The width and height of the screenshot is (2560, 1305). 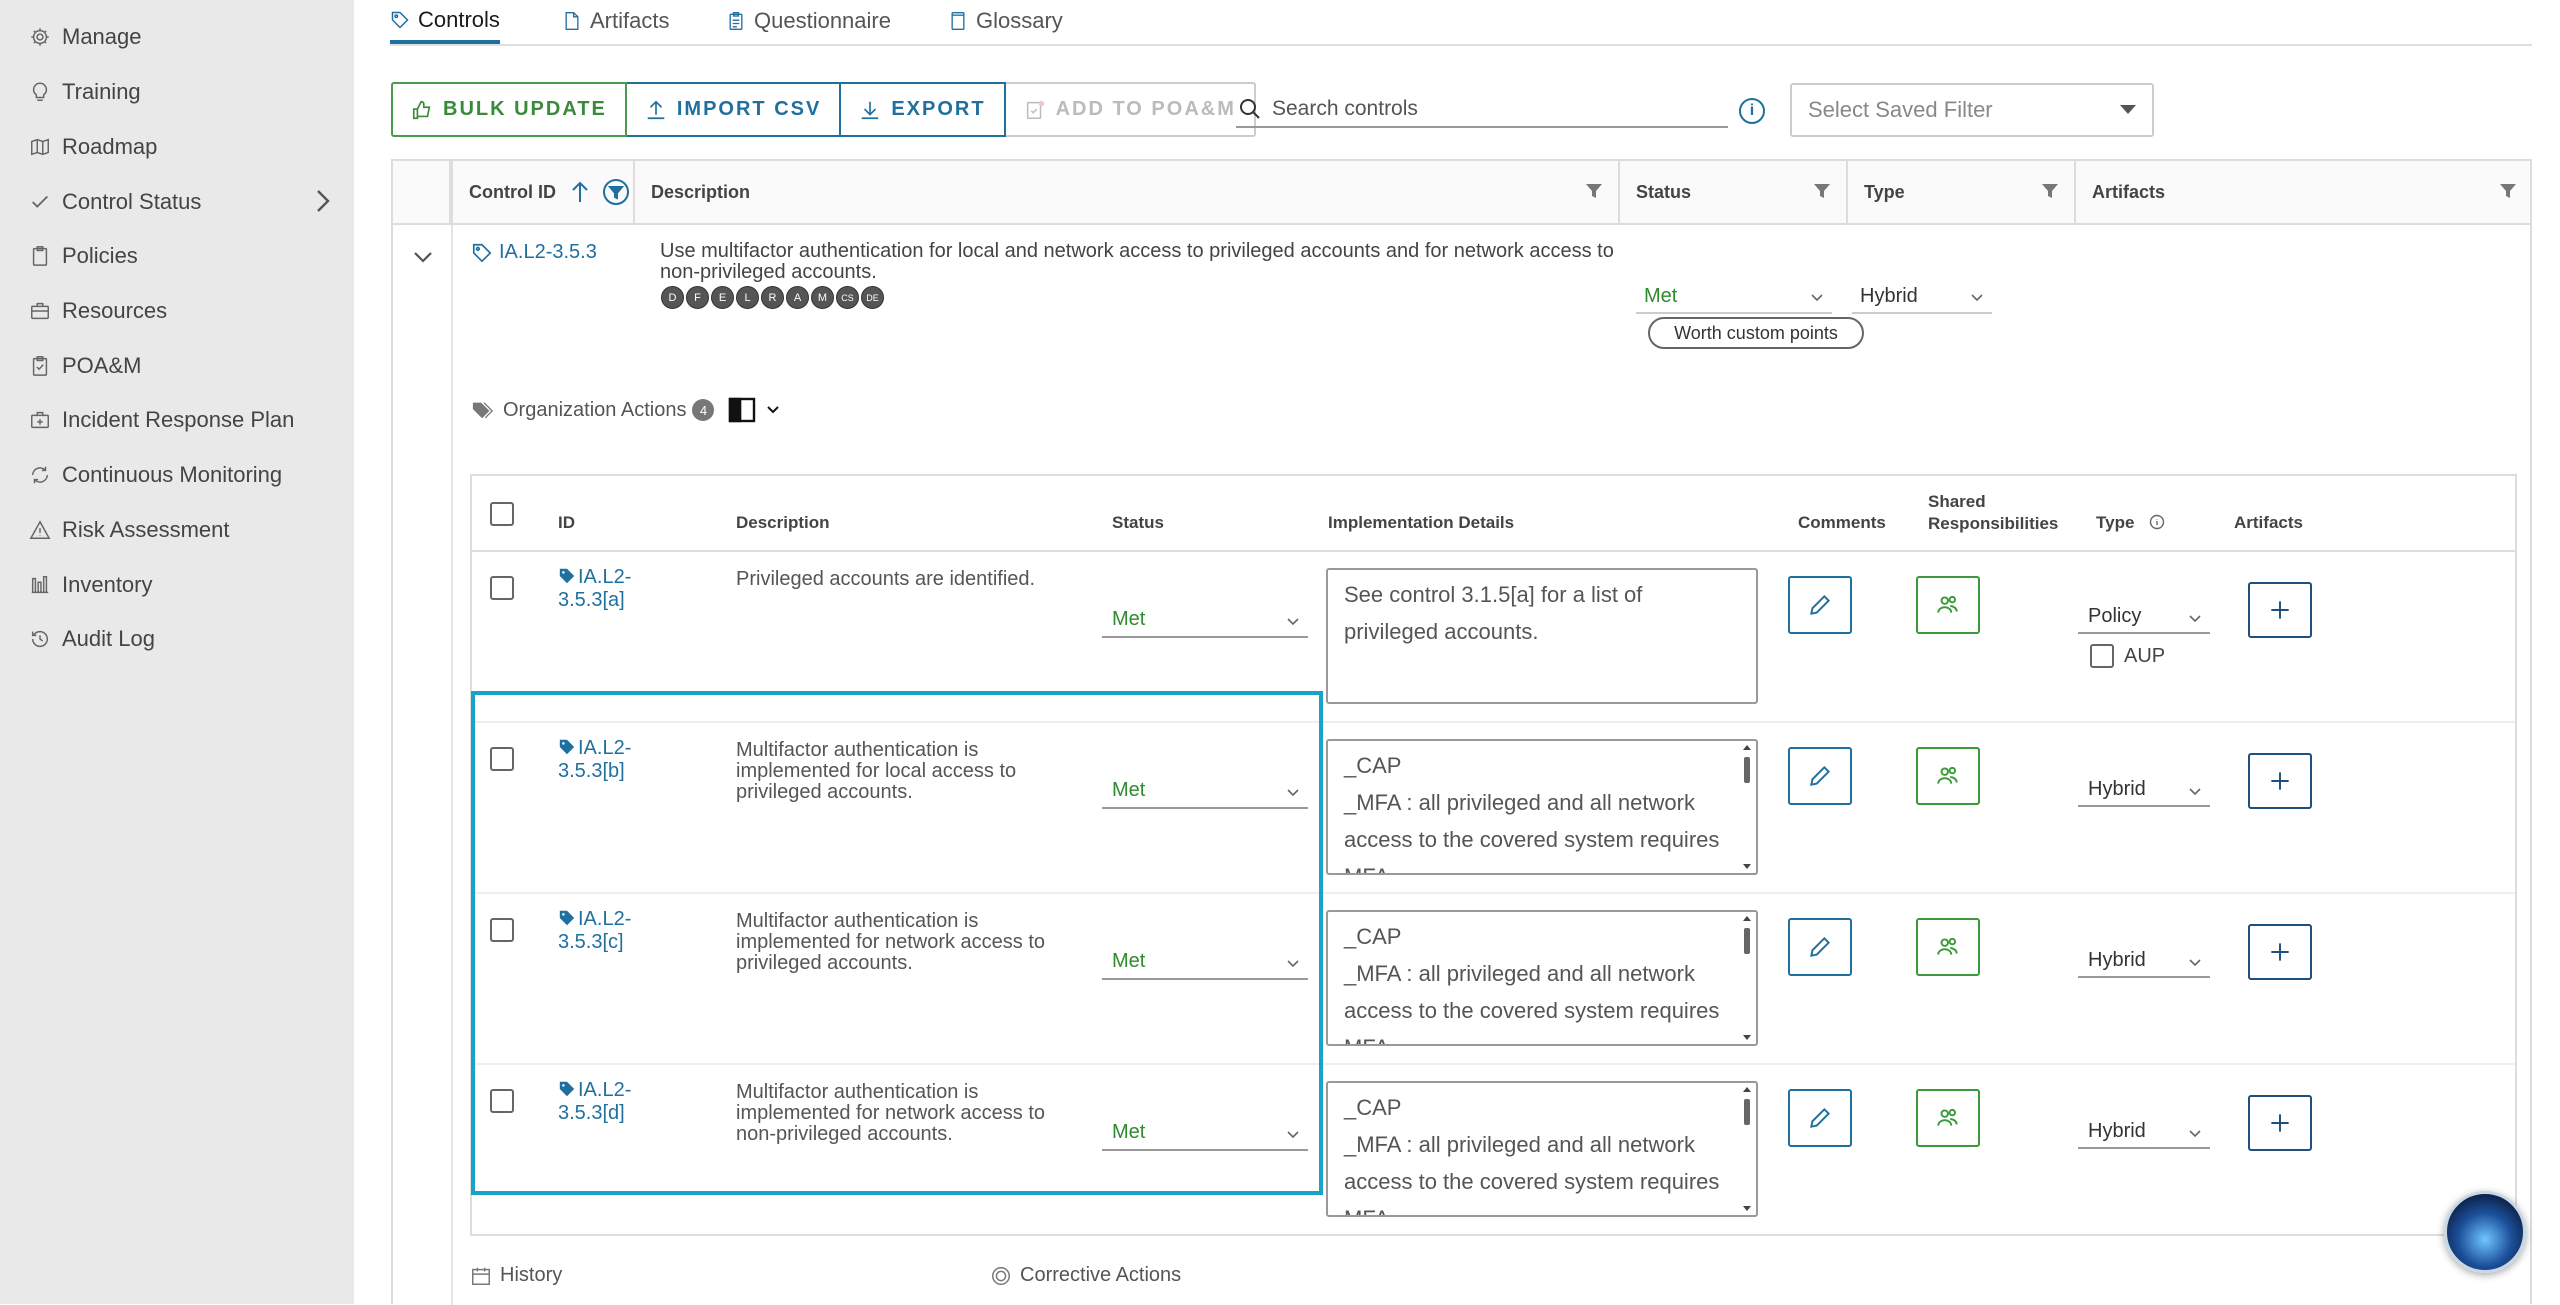 I want to click on filter-active-icon, so click(x=616, y=192).